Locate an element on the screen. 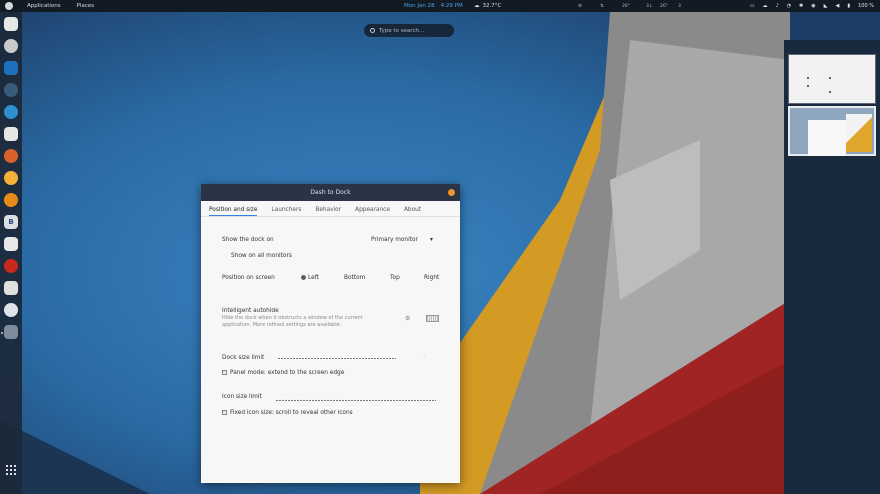 This screenshot has width=880, height=494. clock: Mon Jan 28 4:29 PM is located at coordinates (433, 6).